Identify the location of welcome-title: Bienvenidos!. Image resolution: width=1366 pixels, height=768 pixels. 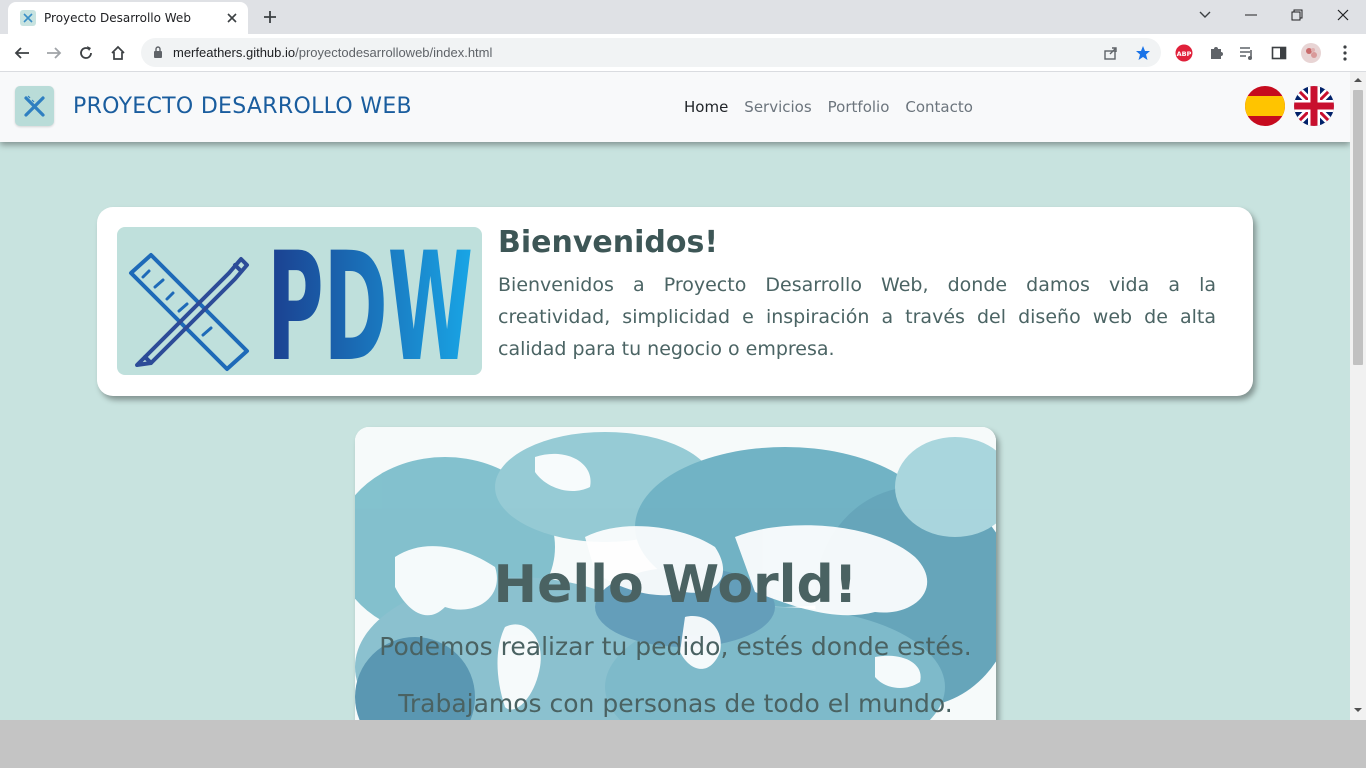
(608, 242).